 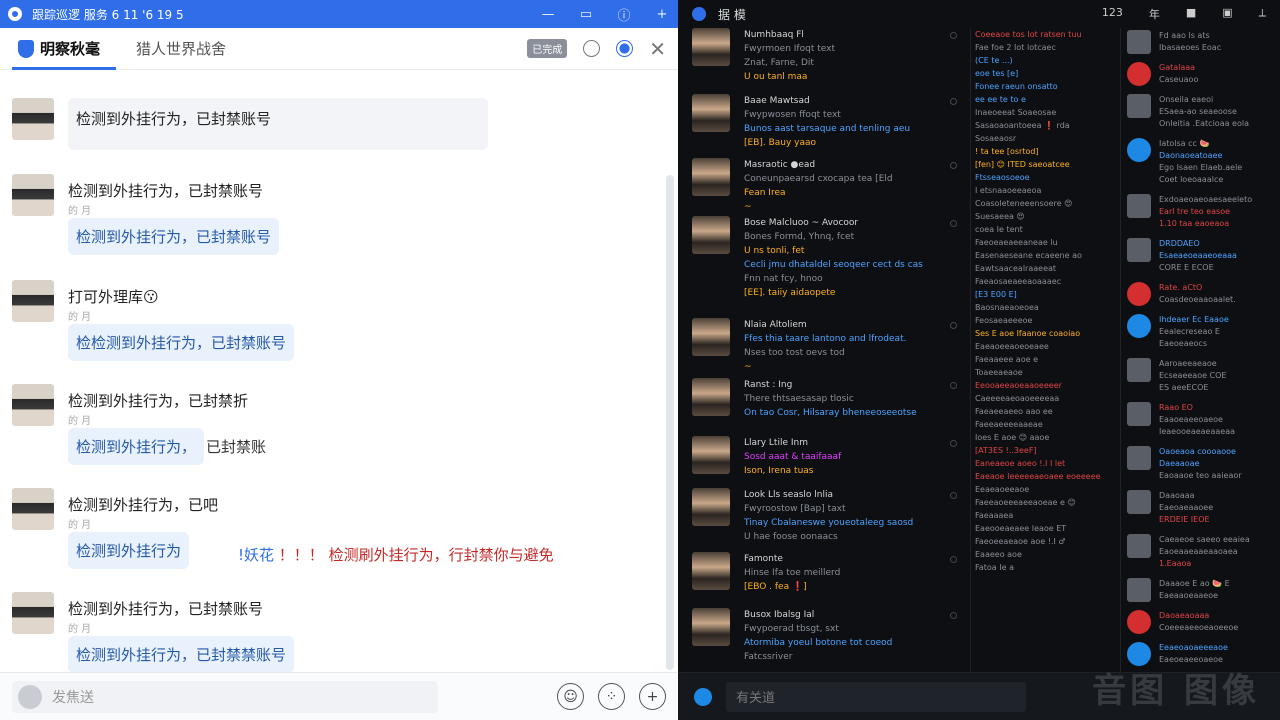 I want to click on side-line: Rate. aCtO, so click(x=1181, y=287).